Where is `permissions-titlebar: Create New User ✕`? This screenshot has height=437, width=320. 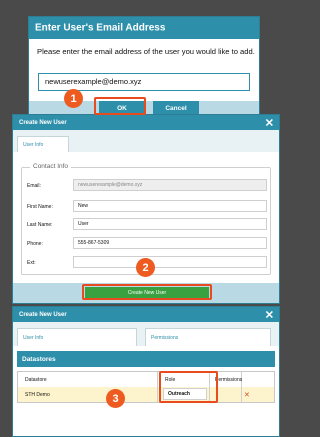
permissions-titlebar: Create New User ✕ is located at coordinates (146, 314).